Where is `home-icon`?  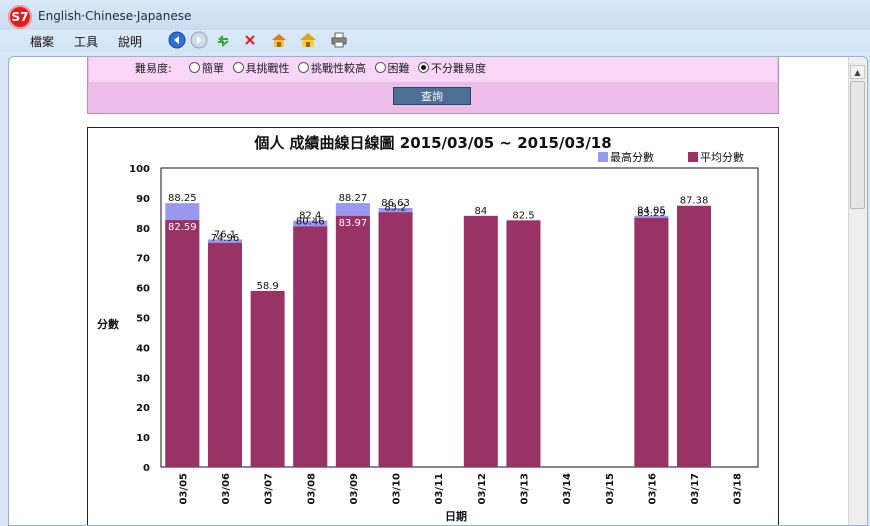
home-icon is located at coordinates (279, 40).